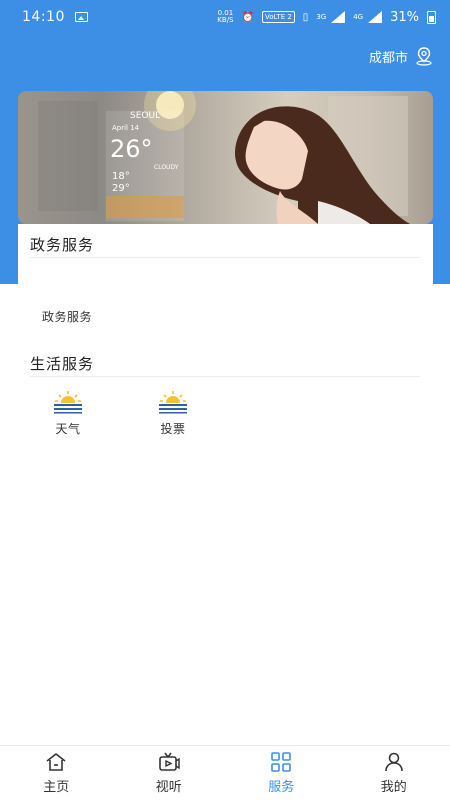  I want to click on net-speed: 0.01 KB/S, so click(225, 16).